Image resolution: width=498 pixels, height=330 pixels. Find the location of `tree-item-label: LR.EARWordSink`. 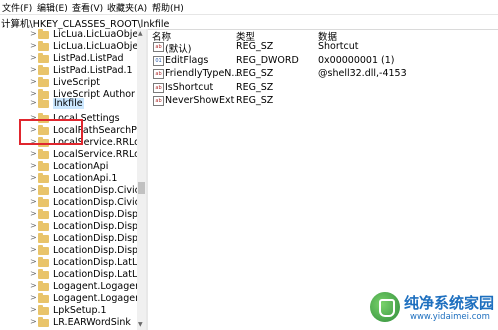

tree-item-label: LR.EARWordSink is located at coordinates (92, 322).